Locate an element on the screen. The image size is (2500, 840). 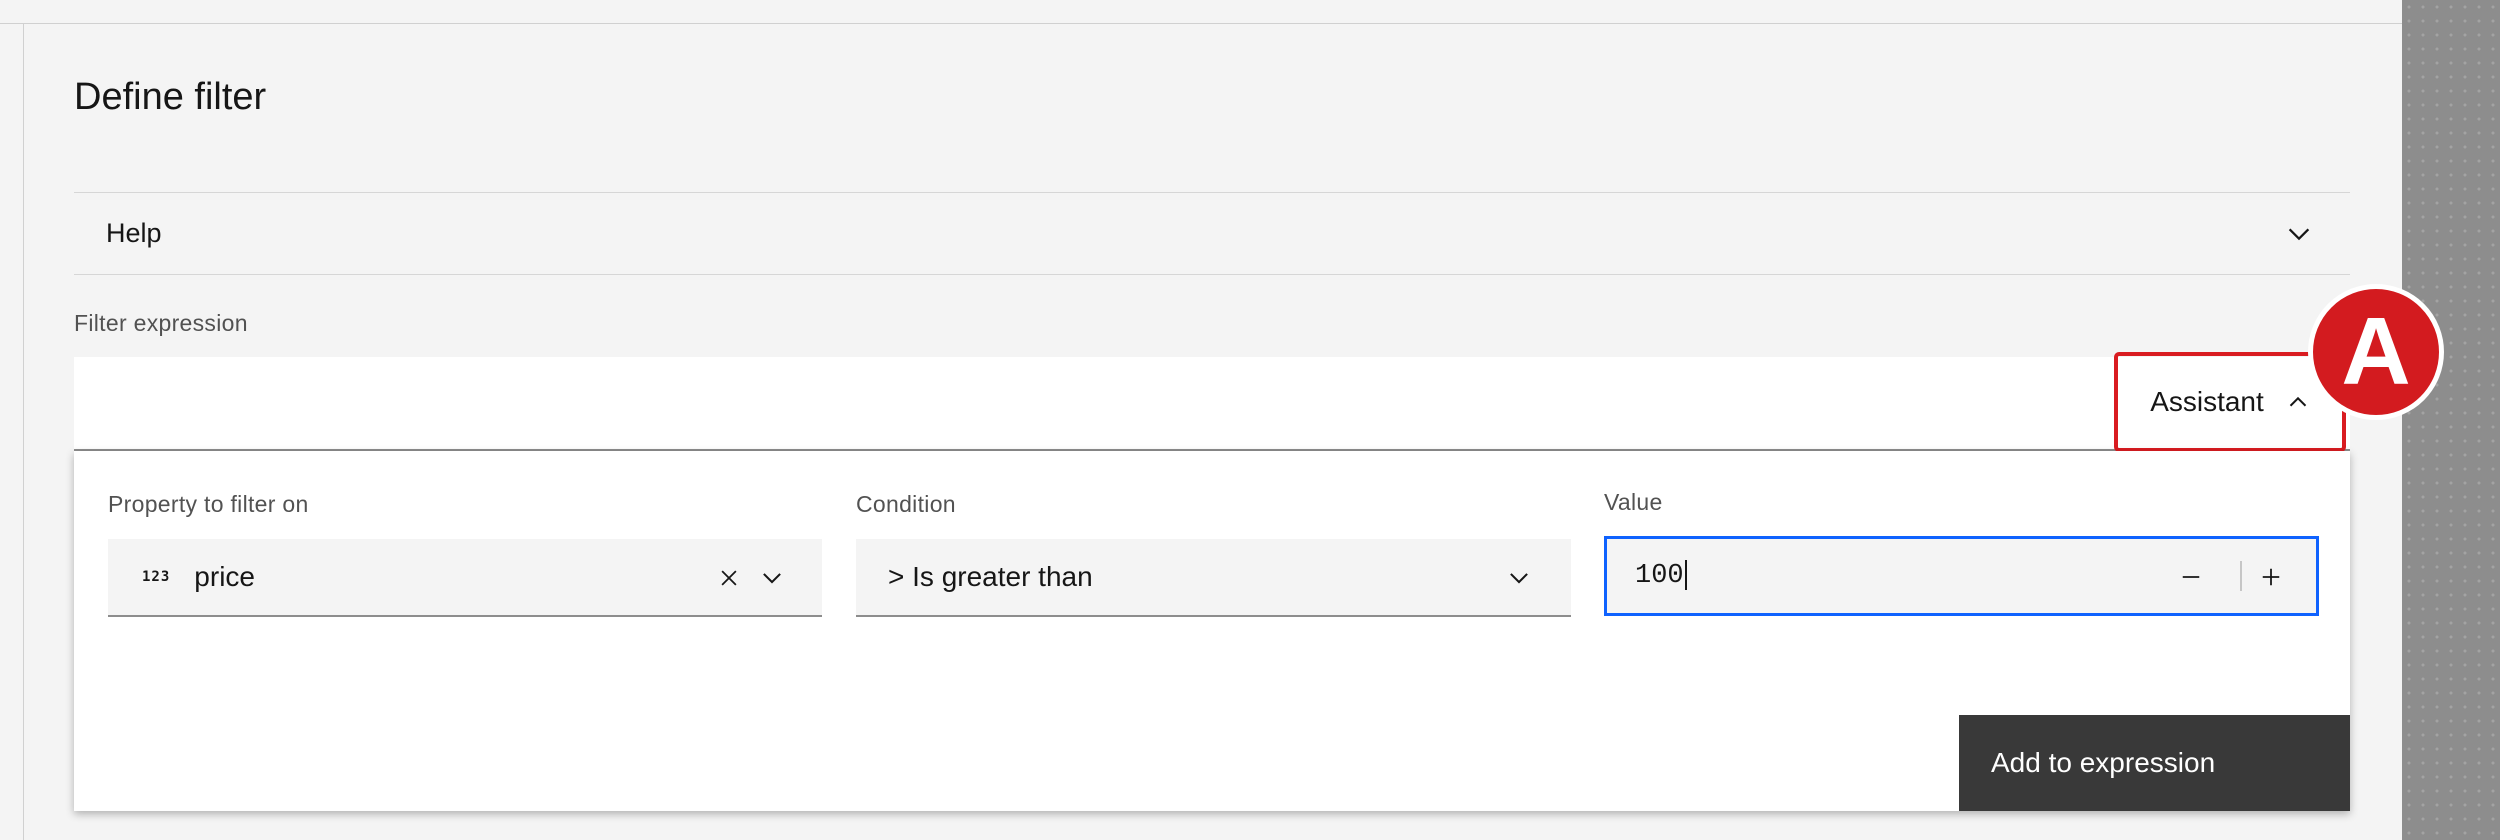
increment-button is located at coordinates (2271, 577).